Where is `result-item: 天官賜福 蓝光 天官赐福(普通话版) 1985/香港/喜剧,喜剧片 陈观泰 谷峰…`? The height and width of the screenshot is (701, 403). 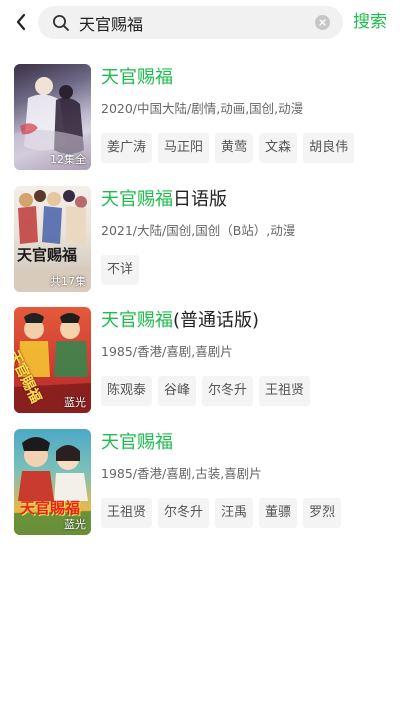
result-item: 天官賜福 蓝光 天官赐福(普通话版) 1985/香港/喜剧,喜剧片 陈观泰 谷峰… is located at coordinates (204, 360).